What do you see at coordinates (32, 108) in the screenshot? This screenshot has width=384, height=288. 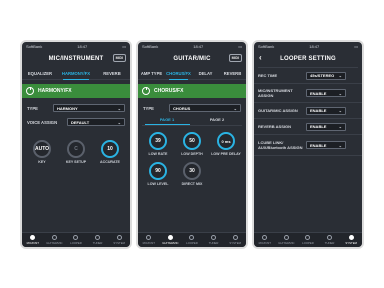 I see `type-label: TYPE` at bounding box center [32, 108].